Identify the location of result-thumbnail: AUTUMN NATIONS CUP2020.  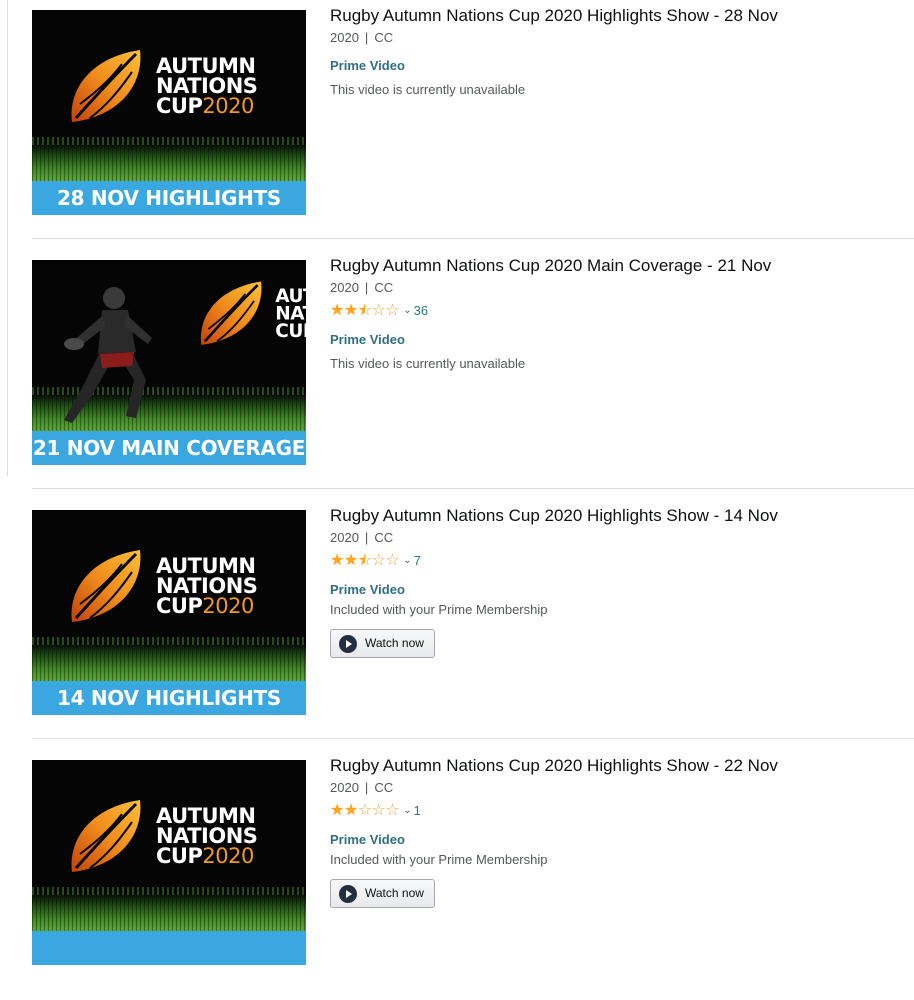
(169, 862).